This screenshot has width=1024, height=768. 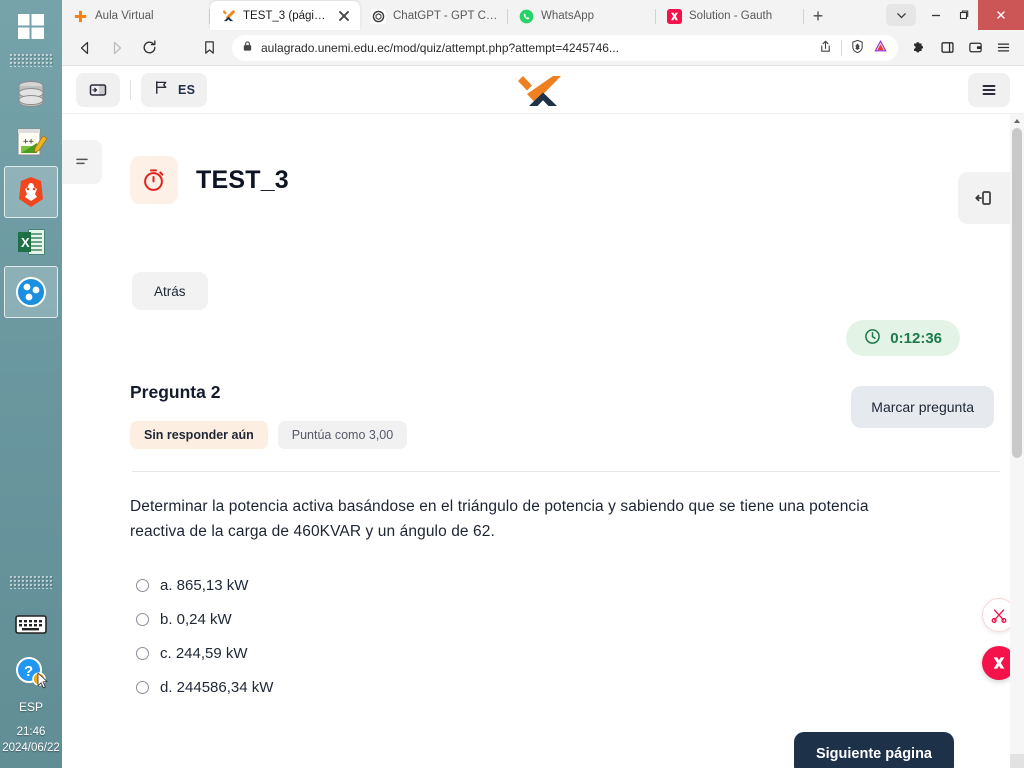 What do you see at coordinates (344, 16) in the screenshot?
I see `close-icon` at bounding box center [344, 16].